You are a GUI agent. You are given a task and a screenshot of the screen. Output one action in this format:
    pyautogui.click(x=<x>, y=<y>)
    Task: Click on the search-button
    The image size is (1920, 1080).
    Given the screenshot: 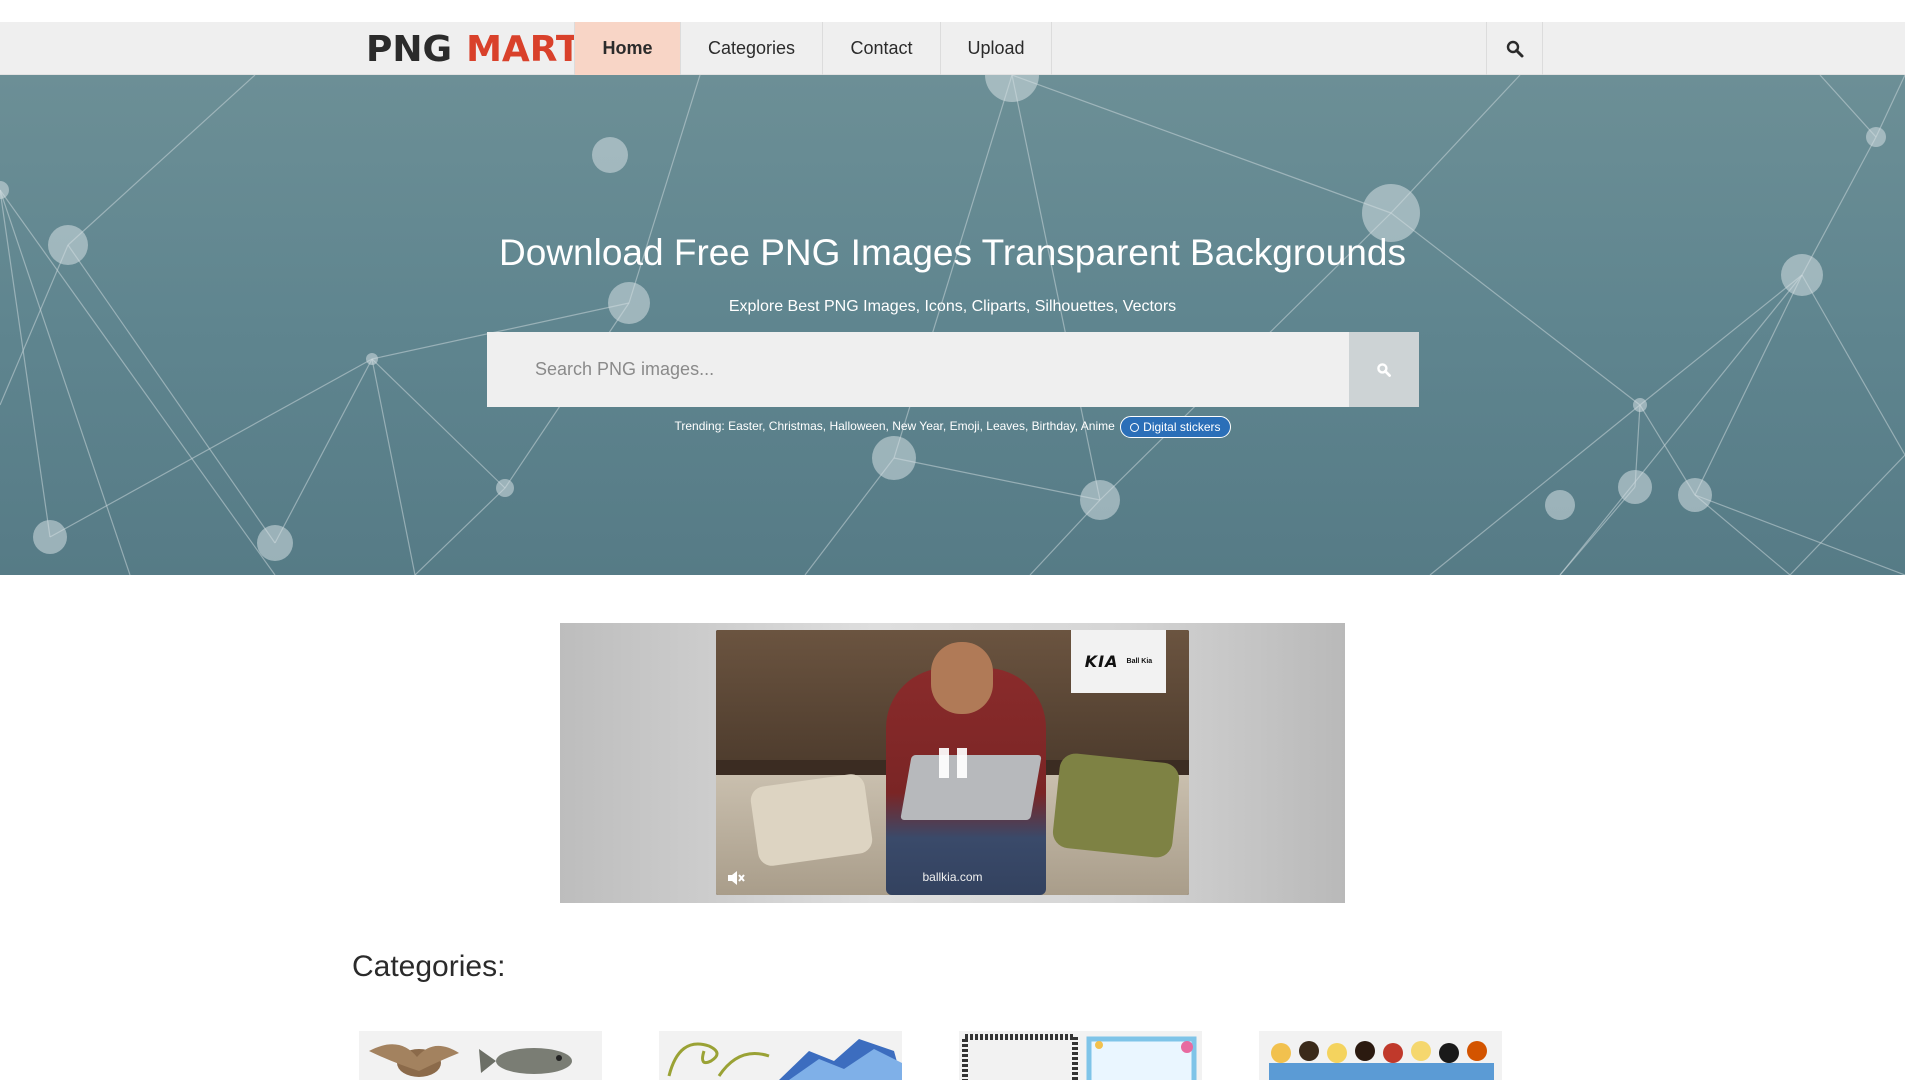 What is the action you would take?
    pyautogui.click(x=1384, y=369)
    